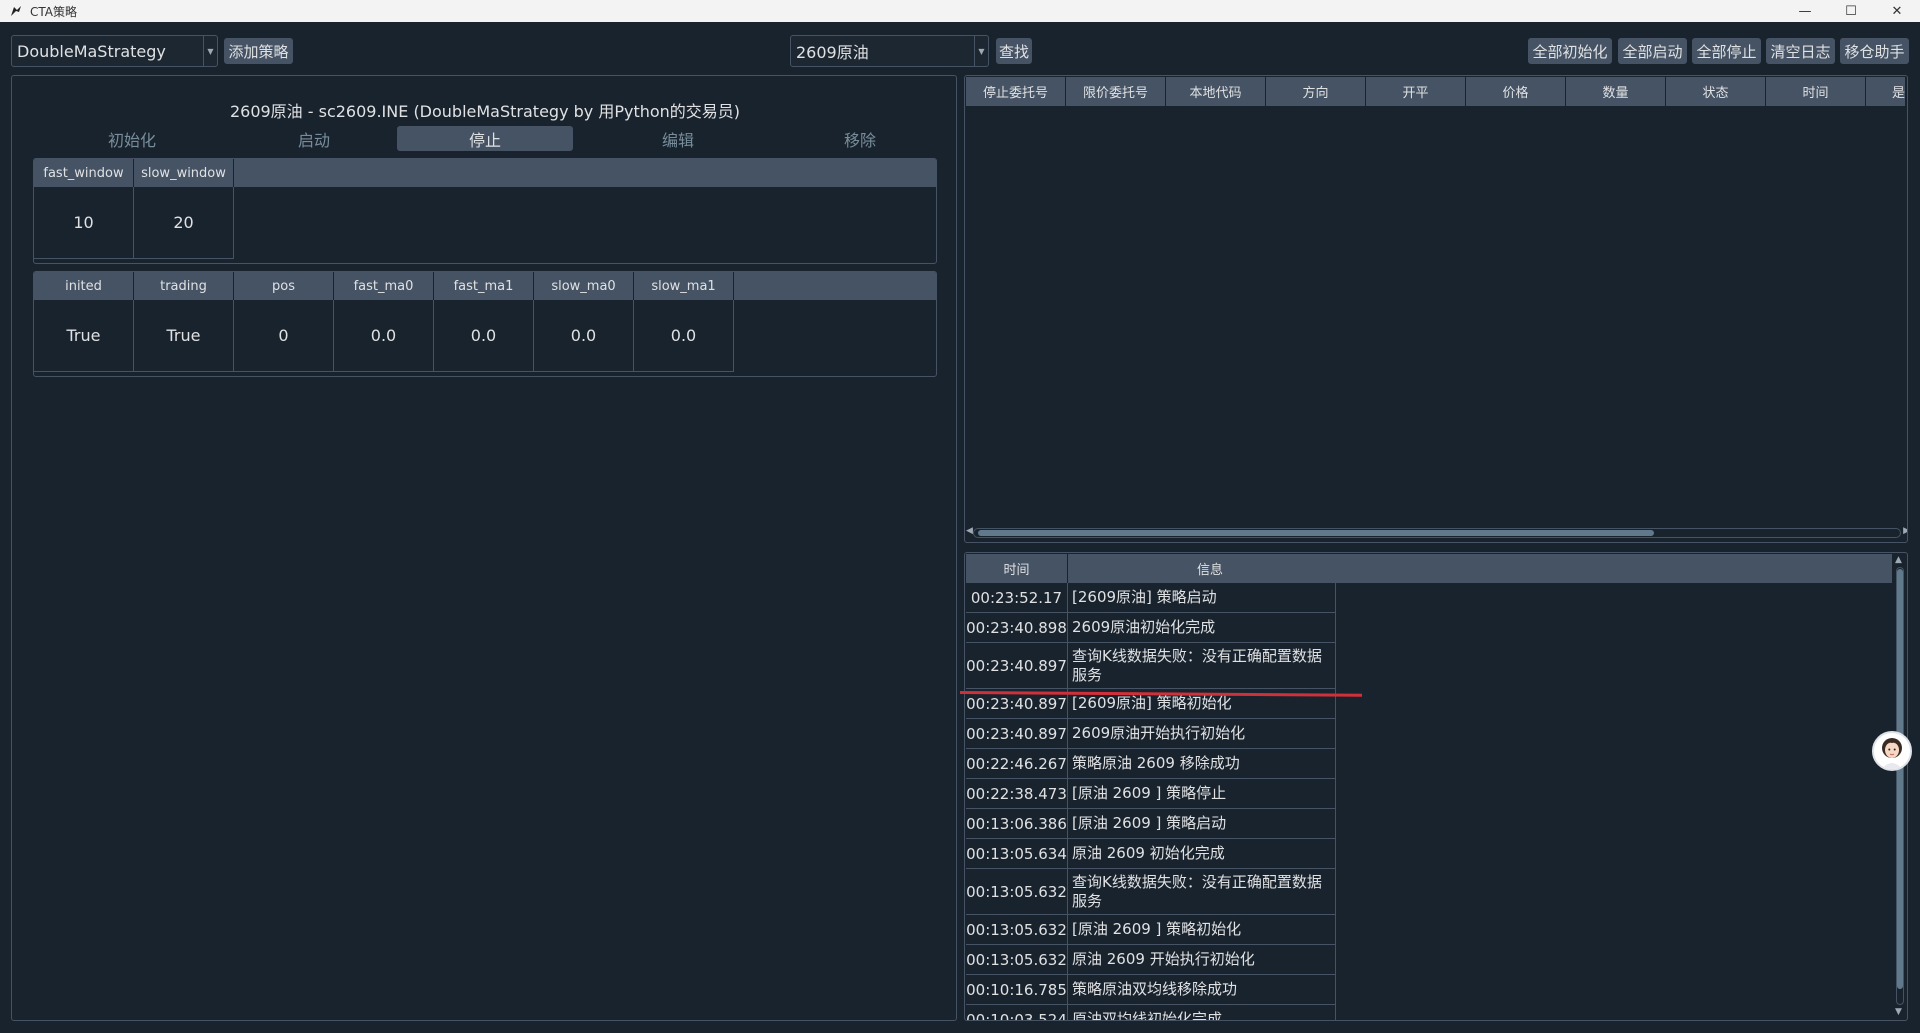 This screenshot has width=1920, height=1033. What do you see at coordinates (1017, 853) in the screenshot?
I see `log-time: 00:13:05.634` at bounding box center [1017, 853].